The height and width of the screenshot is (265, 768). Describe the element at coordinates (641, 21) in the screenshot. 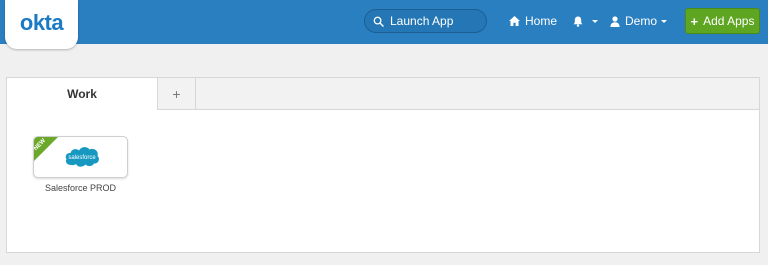

I see `user-name: Demo` at that location.